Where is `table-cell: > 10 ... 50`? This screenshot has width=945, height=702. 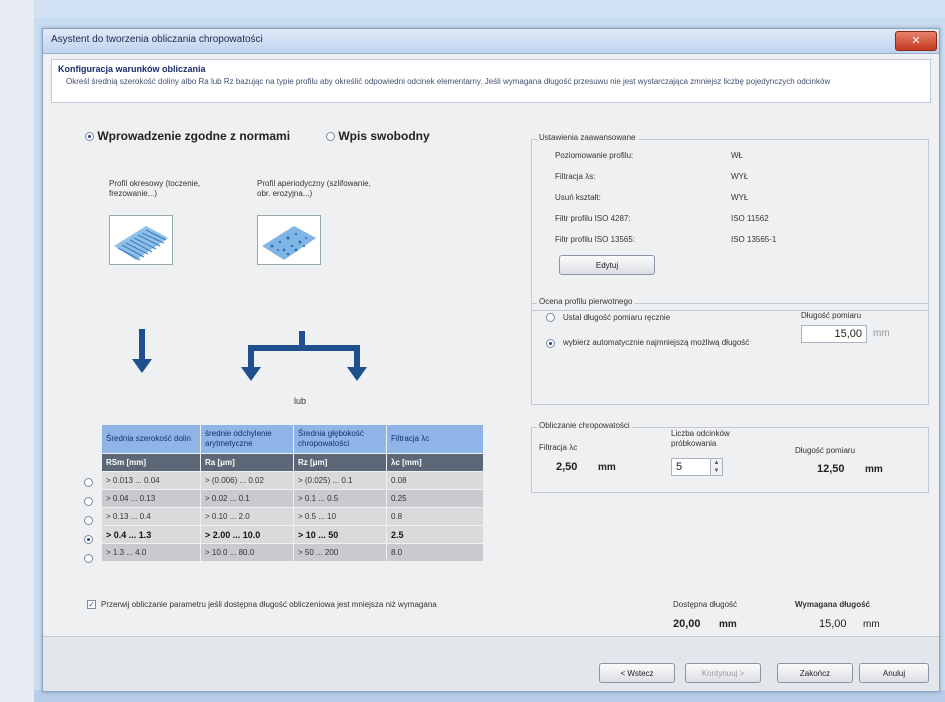
table-cell: > 10 ... 50 is located at coordinates (340, 534).